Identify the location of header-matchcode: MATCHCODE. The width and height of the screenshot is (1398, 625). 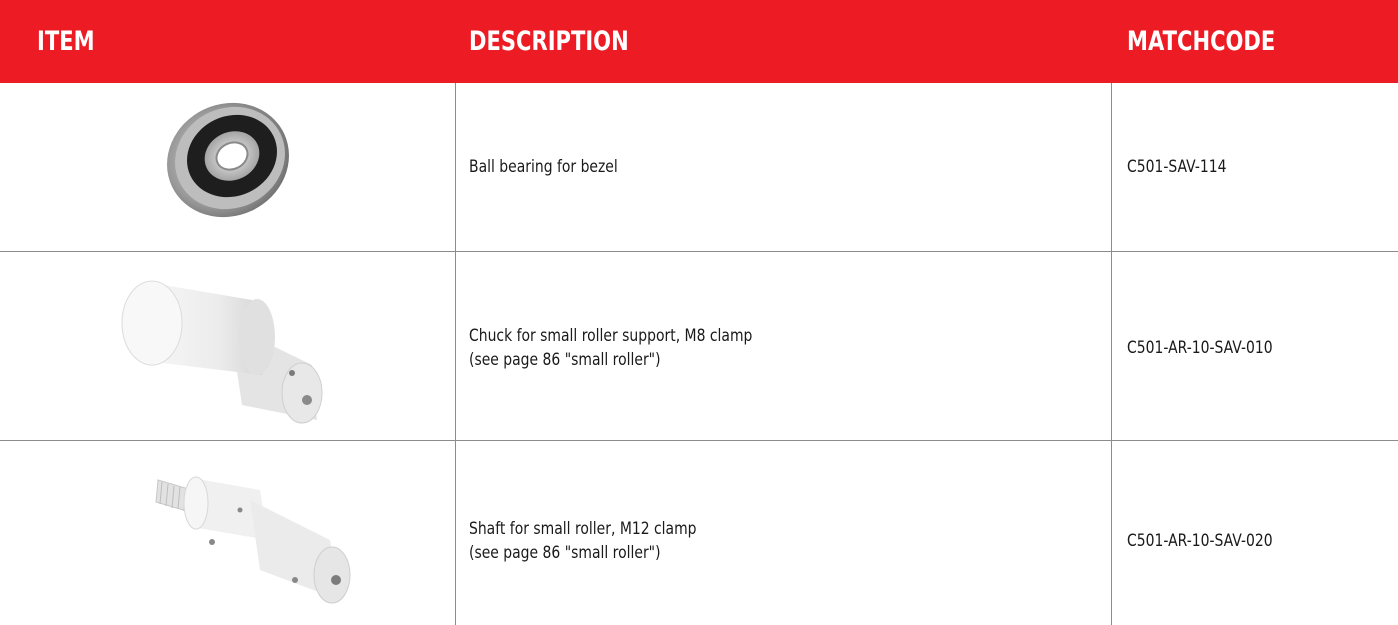
(1201, 41).